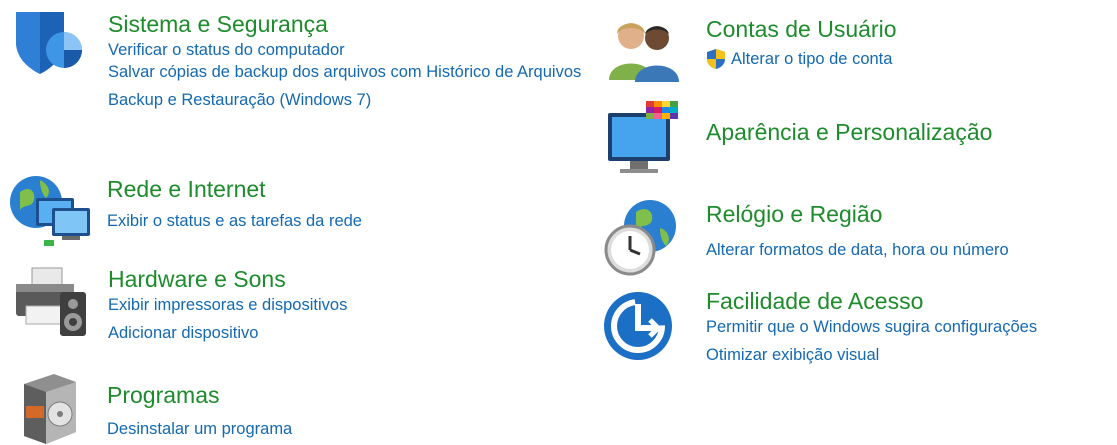 The height and width of the screenshot is (445, 1117). What do you see at coordinates (50, 210) in the screenshot?
I see `network-globe-icon` at bounding box center [50, 210].